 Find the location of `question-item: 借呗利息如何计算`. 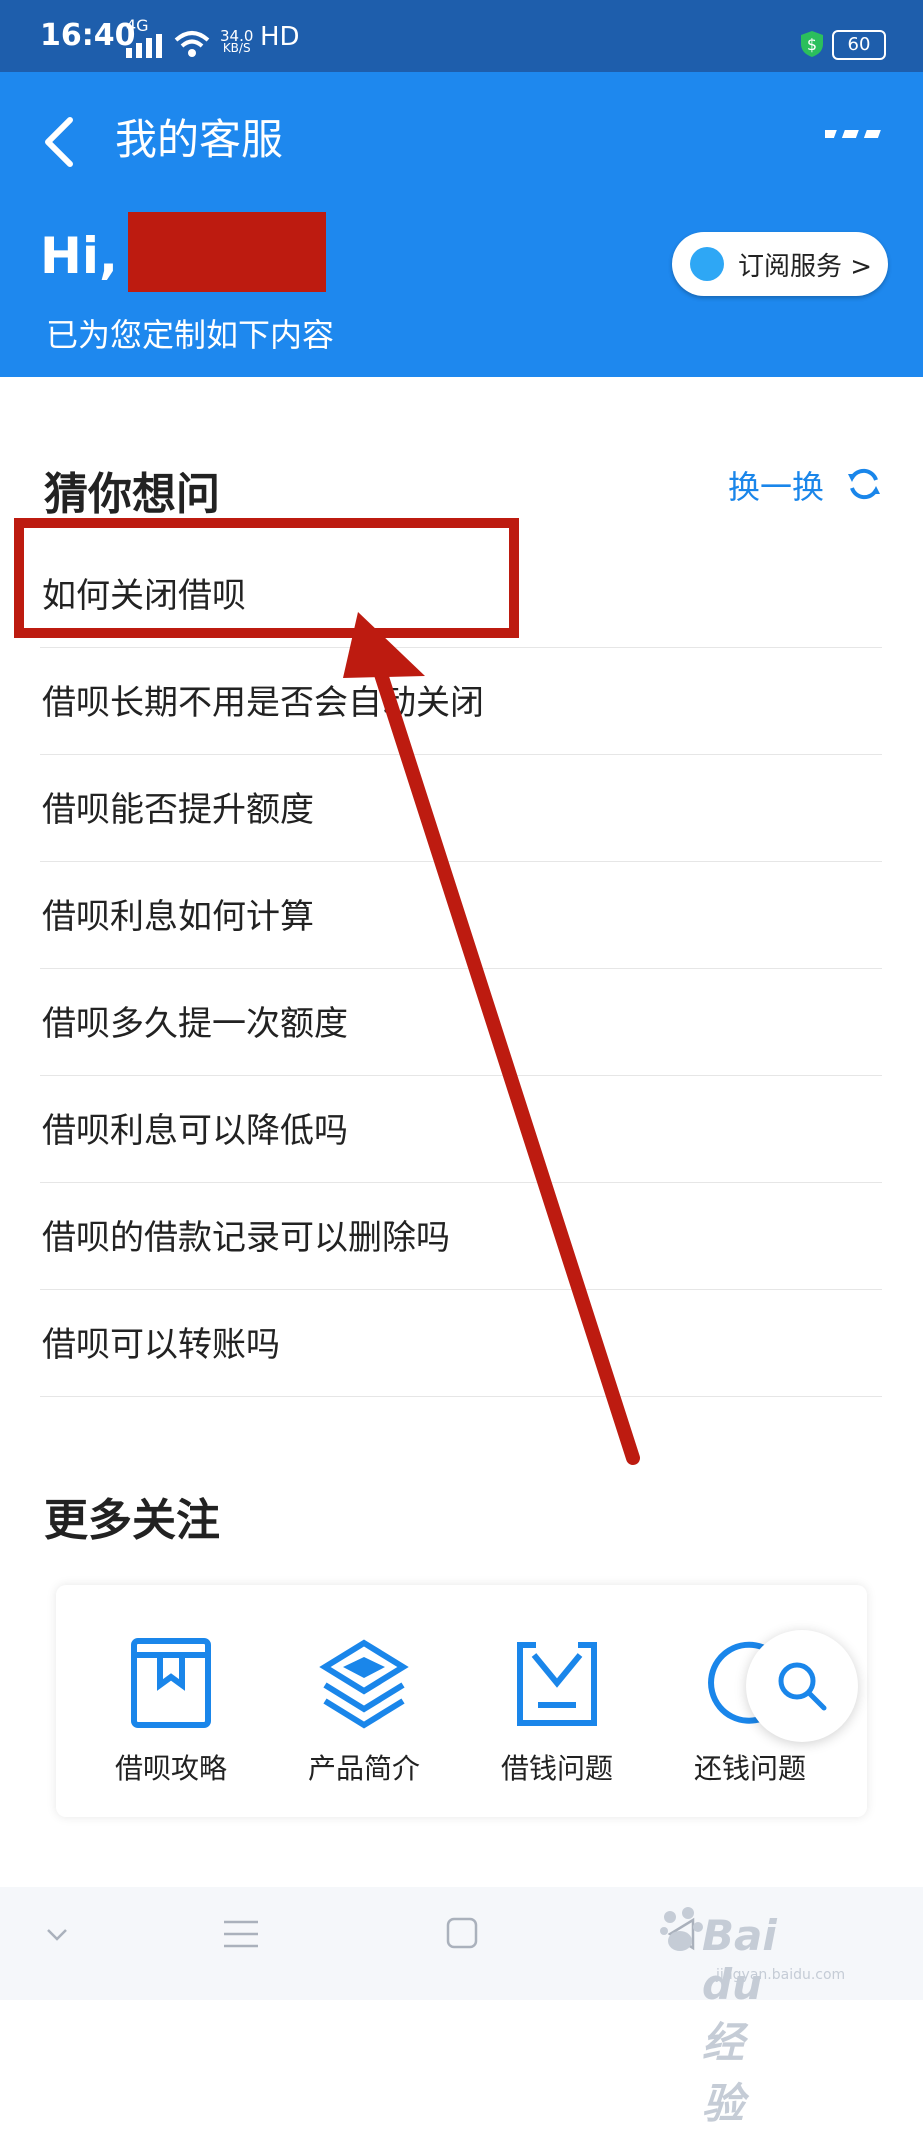

question-item: 借呗利息如何计算 is located at coordinates (461, 915).